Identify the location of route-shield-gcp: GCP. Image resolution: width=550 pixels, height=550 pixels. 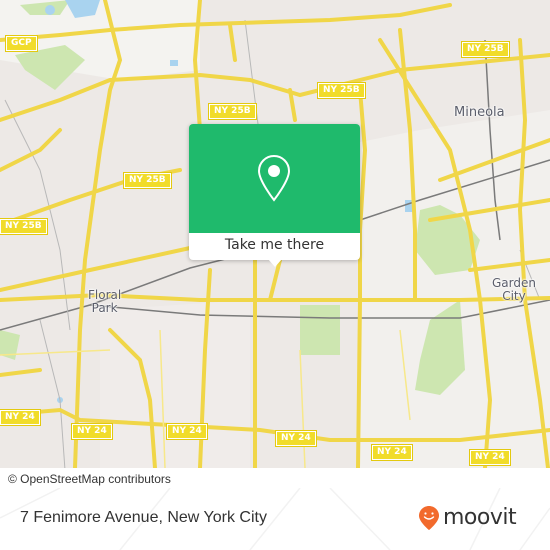
(21, 43).